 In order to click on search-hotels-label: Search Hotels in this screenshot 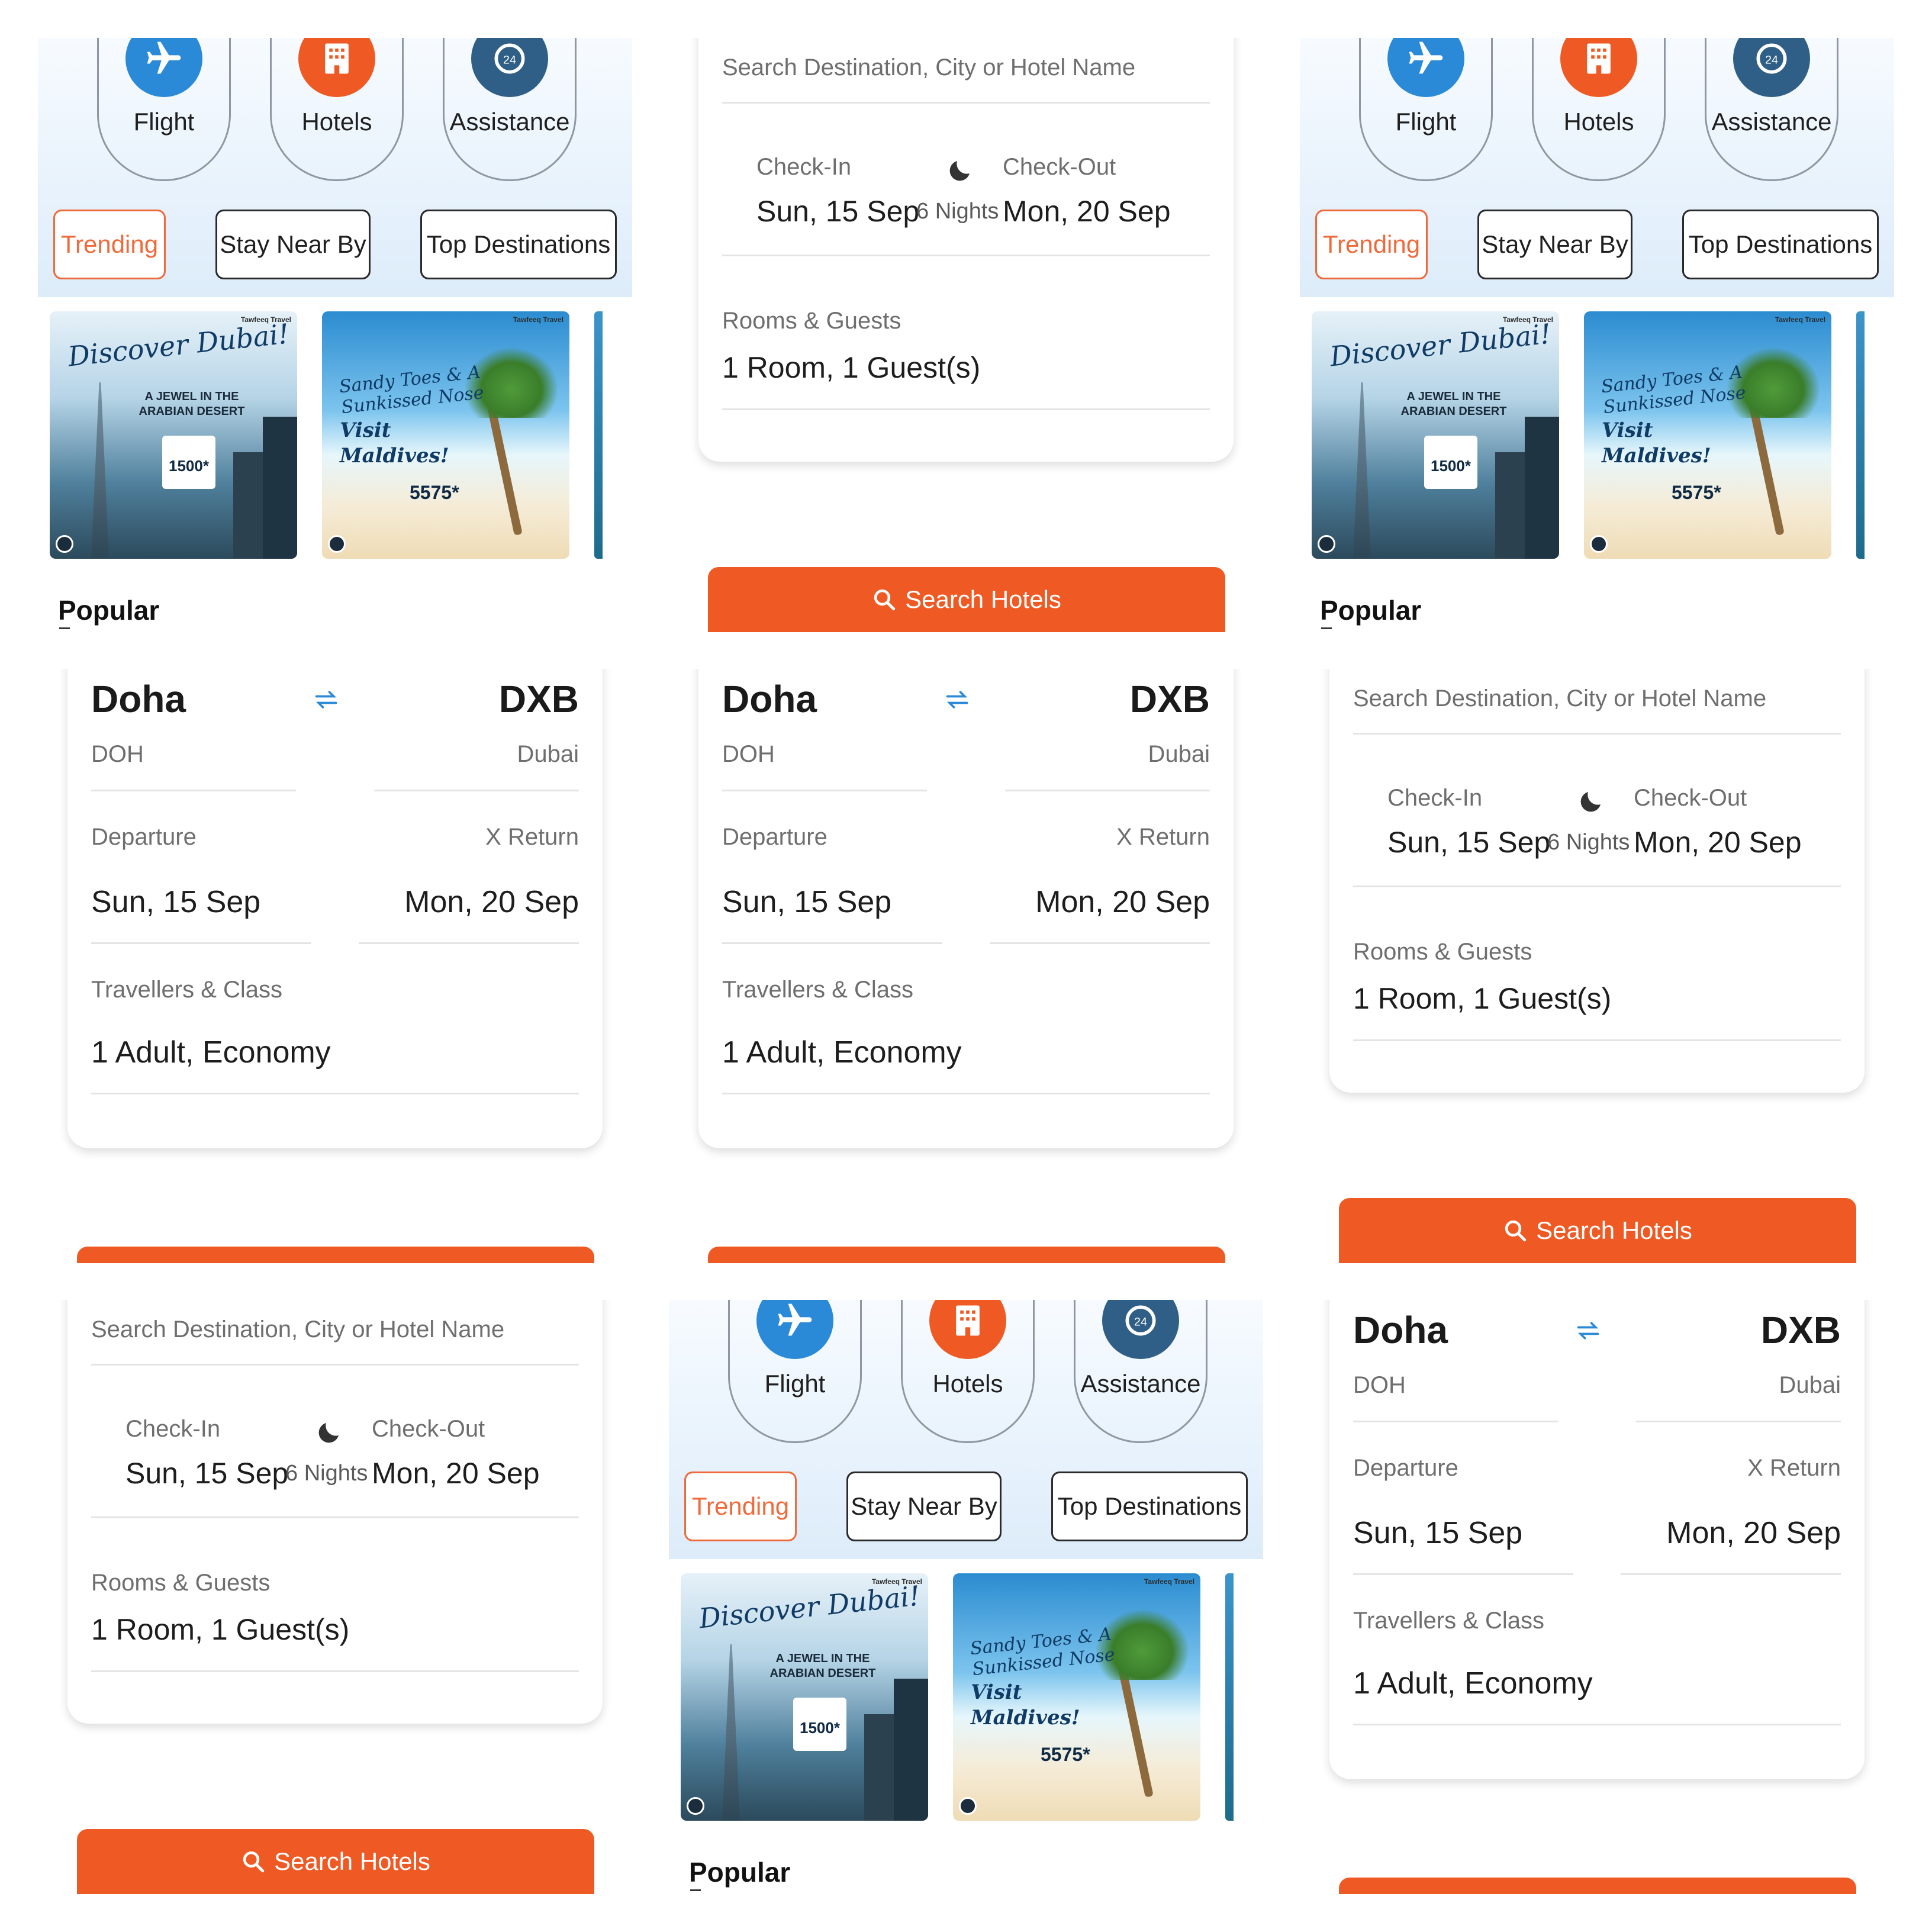, I will do `click(1614, 1230)`.